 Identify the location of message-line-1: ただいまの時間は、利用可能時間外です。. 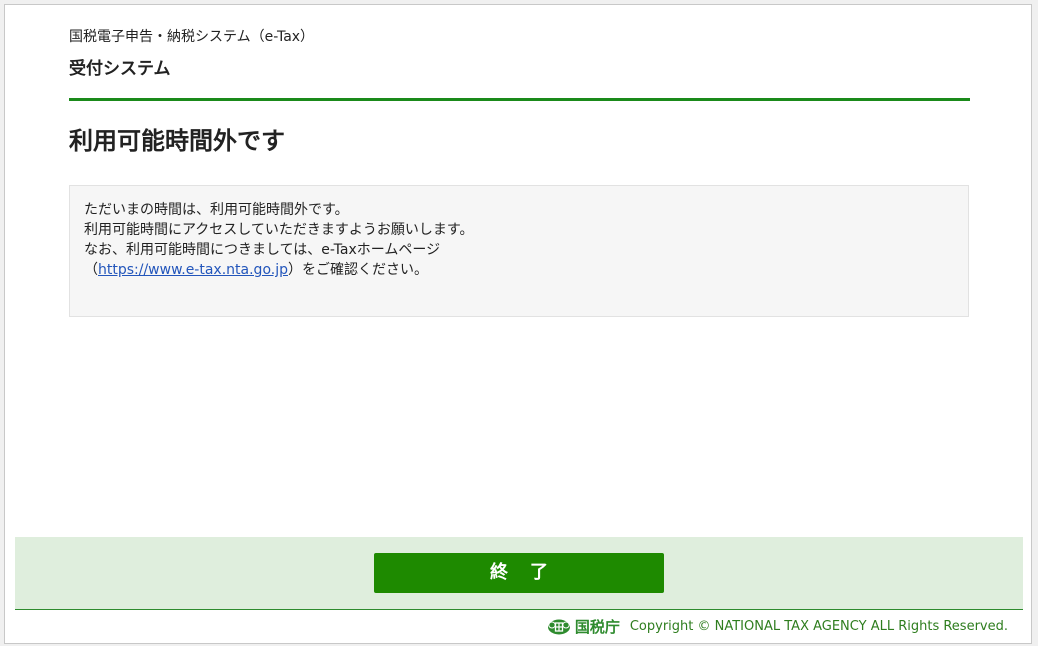
(216, 210).